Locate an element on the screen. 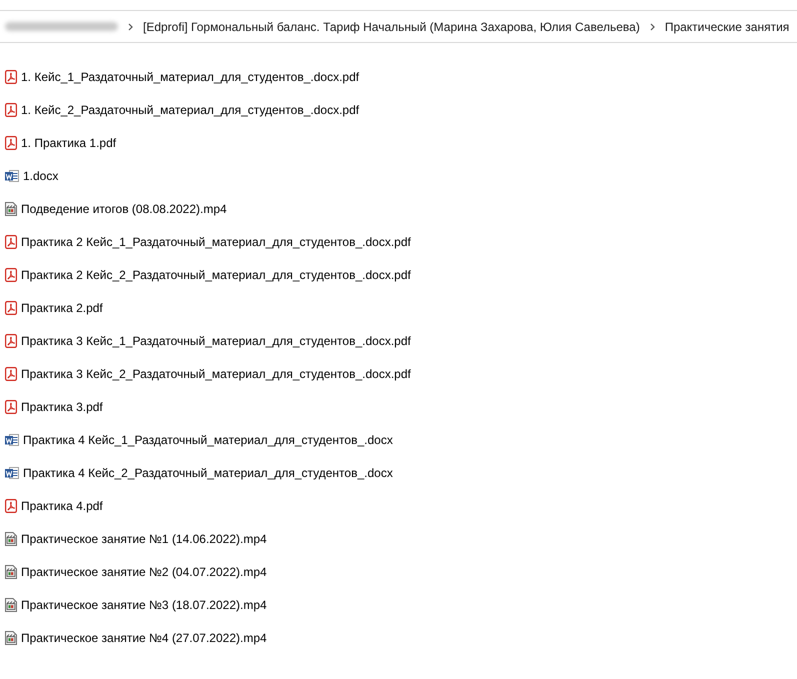 This screenshot has width=797, height=679. file-name: 1. Кейс_2_Раздаточный_материал_для_студентов_.docx.pdf is located at coordinates (190, 109).